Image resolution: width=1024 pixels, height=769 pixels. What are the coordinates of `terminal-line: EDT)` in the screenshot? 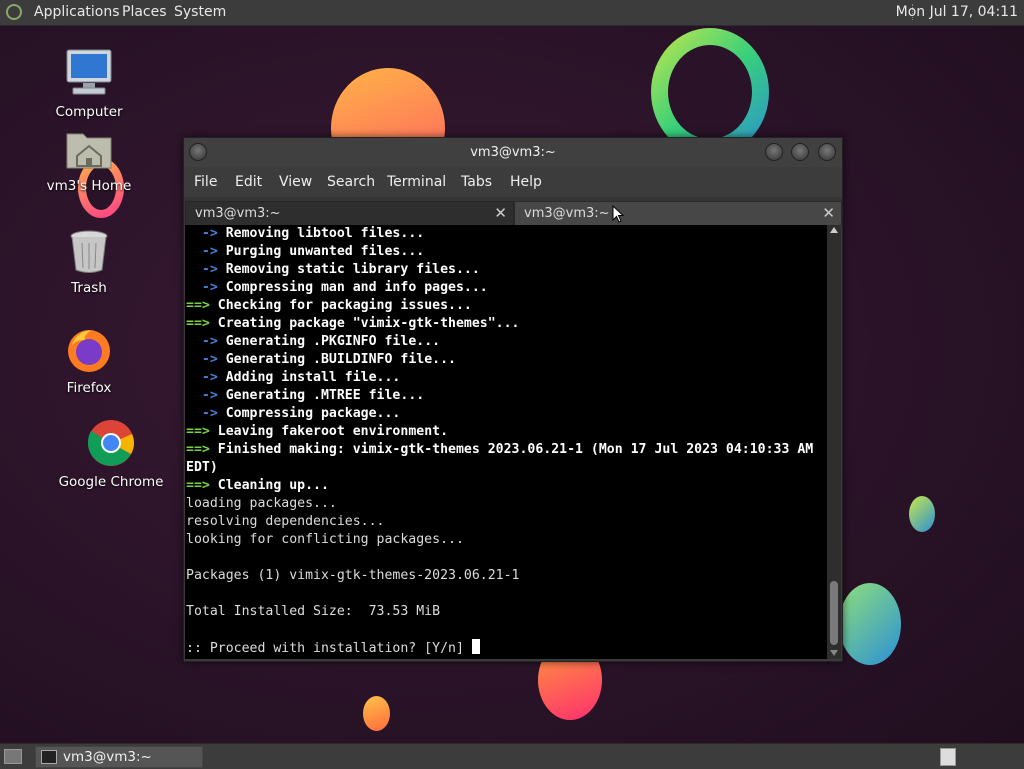 It's located at (499, 468).